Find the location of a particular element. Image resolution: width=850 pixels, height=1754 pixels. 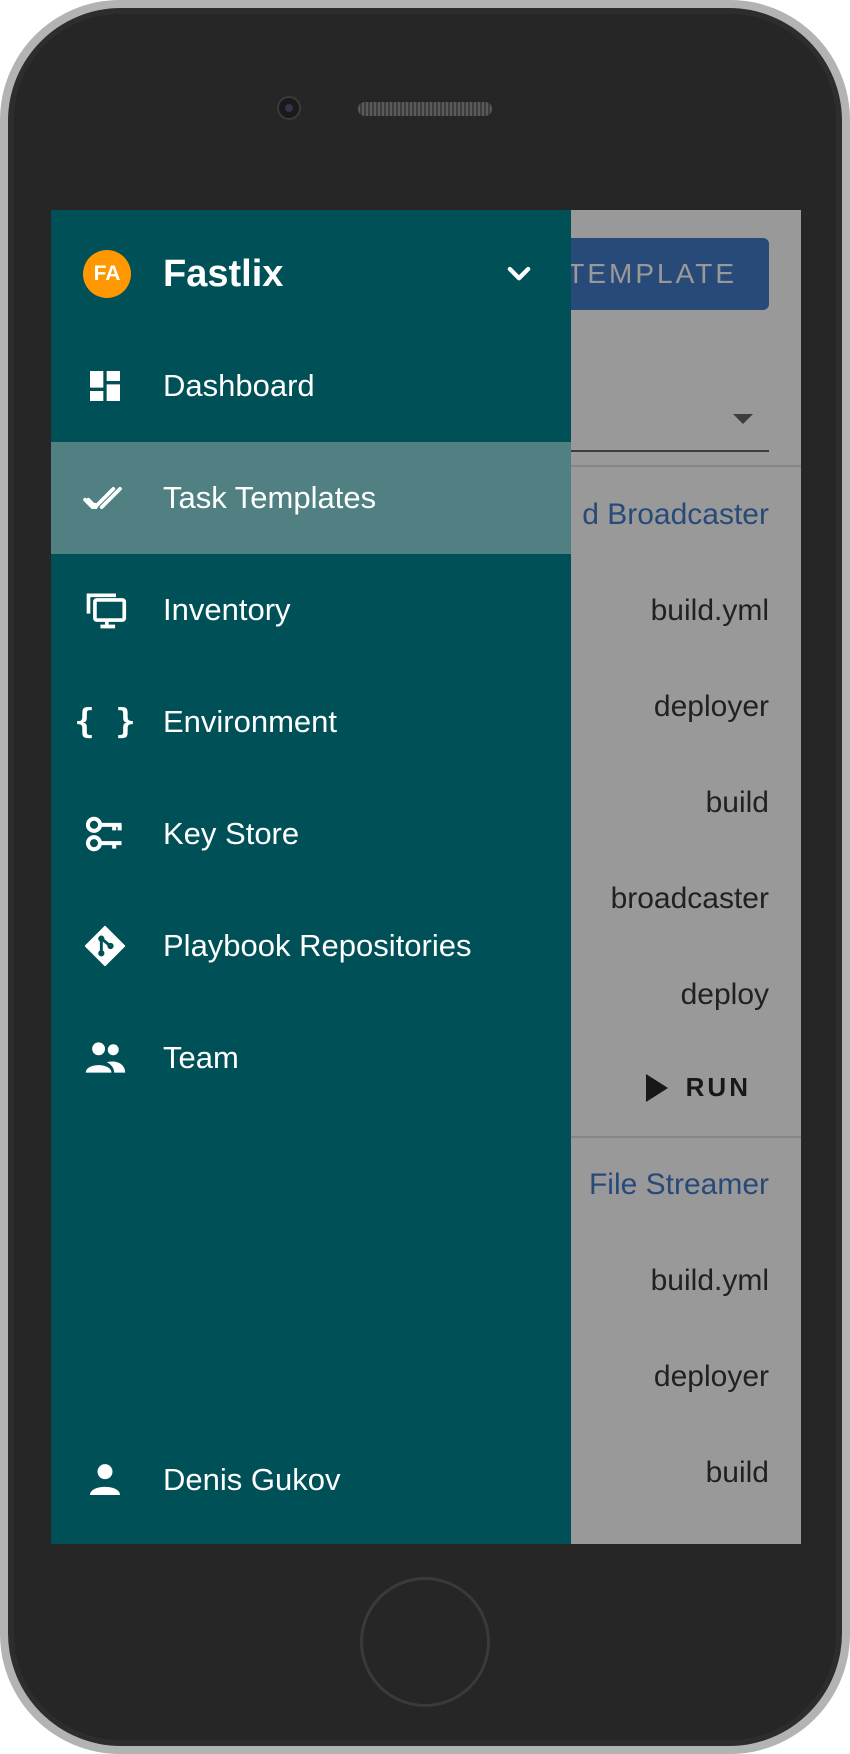

nav-label: Team is located at coordinates (201, 1057).